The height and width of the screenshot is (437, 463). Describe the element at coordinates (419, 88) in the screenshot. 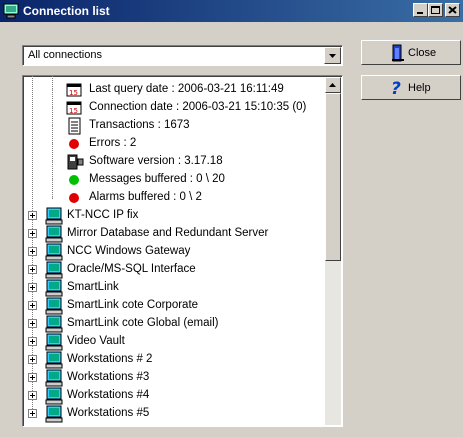

I see `help-button-label: Help` at that location.